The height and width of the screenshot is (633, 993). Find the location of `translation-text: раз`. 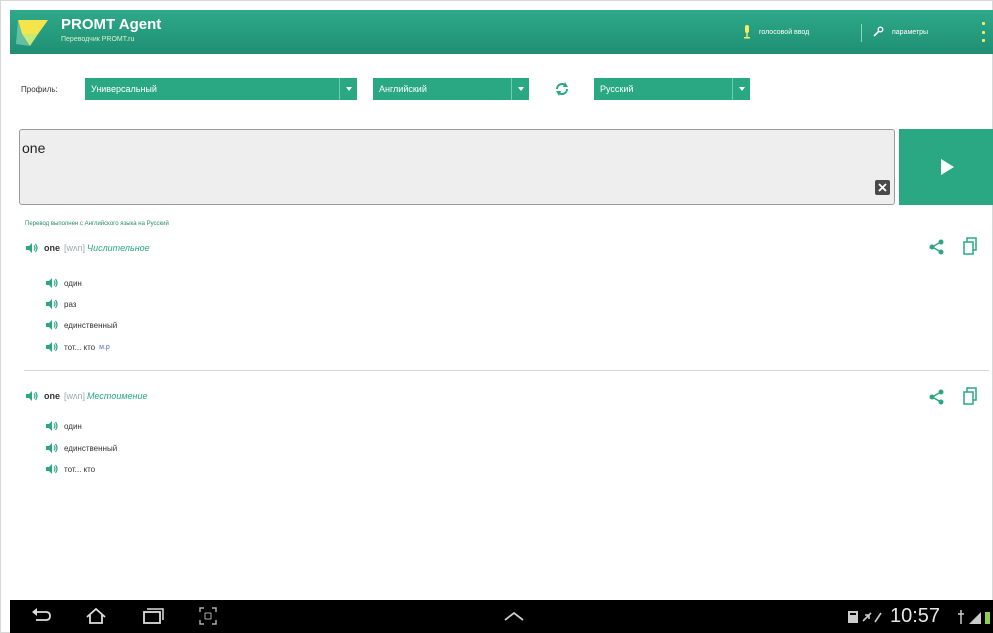

translation-text: раз is located at coordinates (70, 304).